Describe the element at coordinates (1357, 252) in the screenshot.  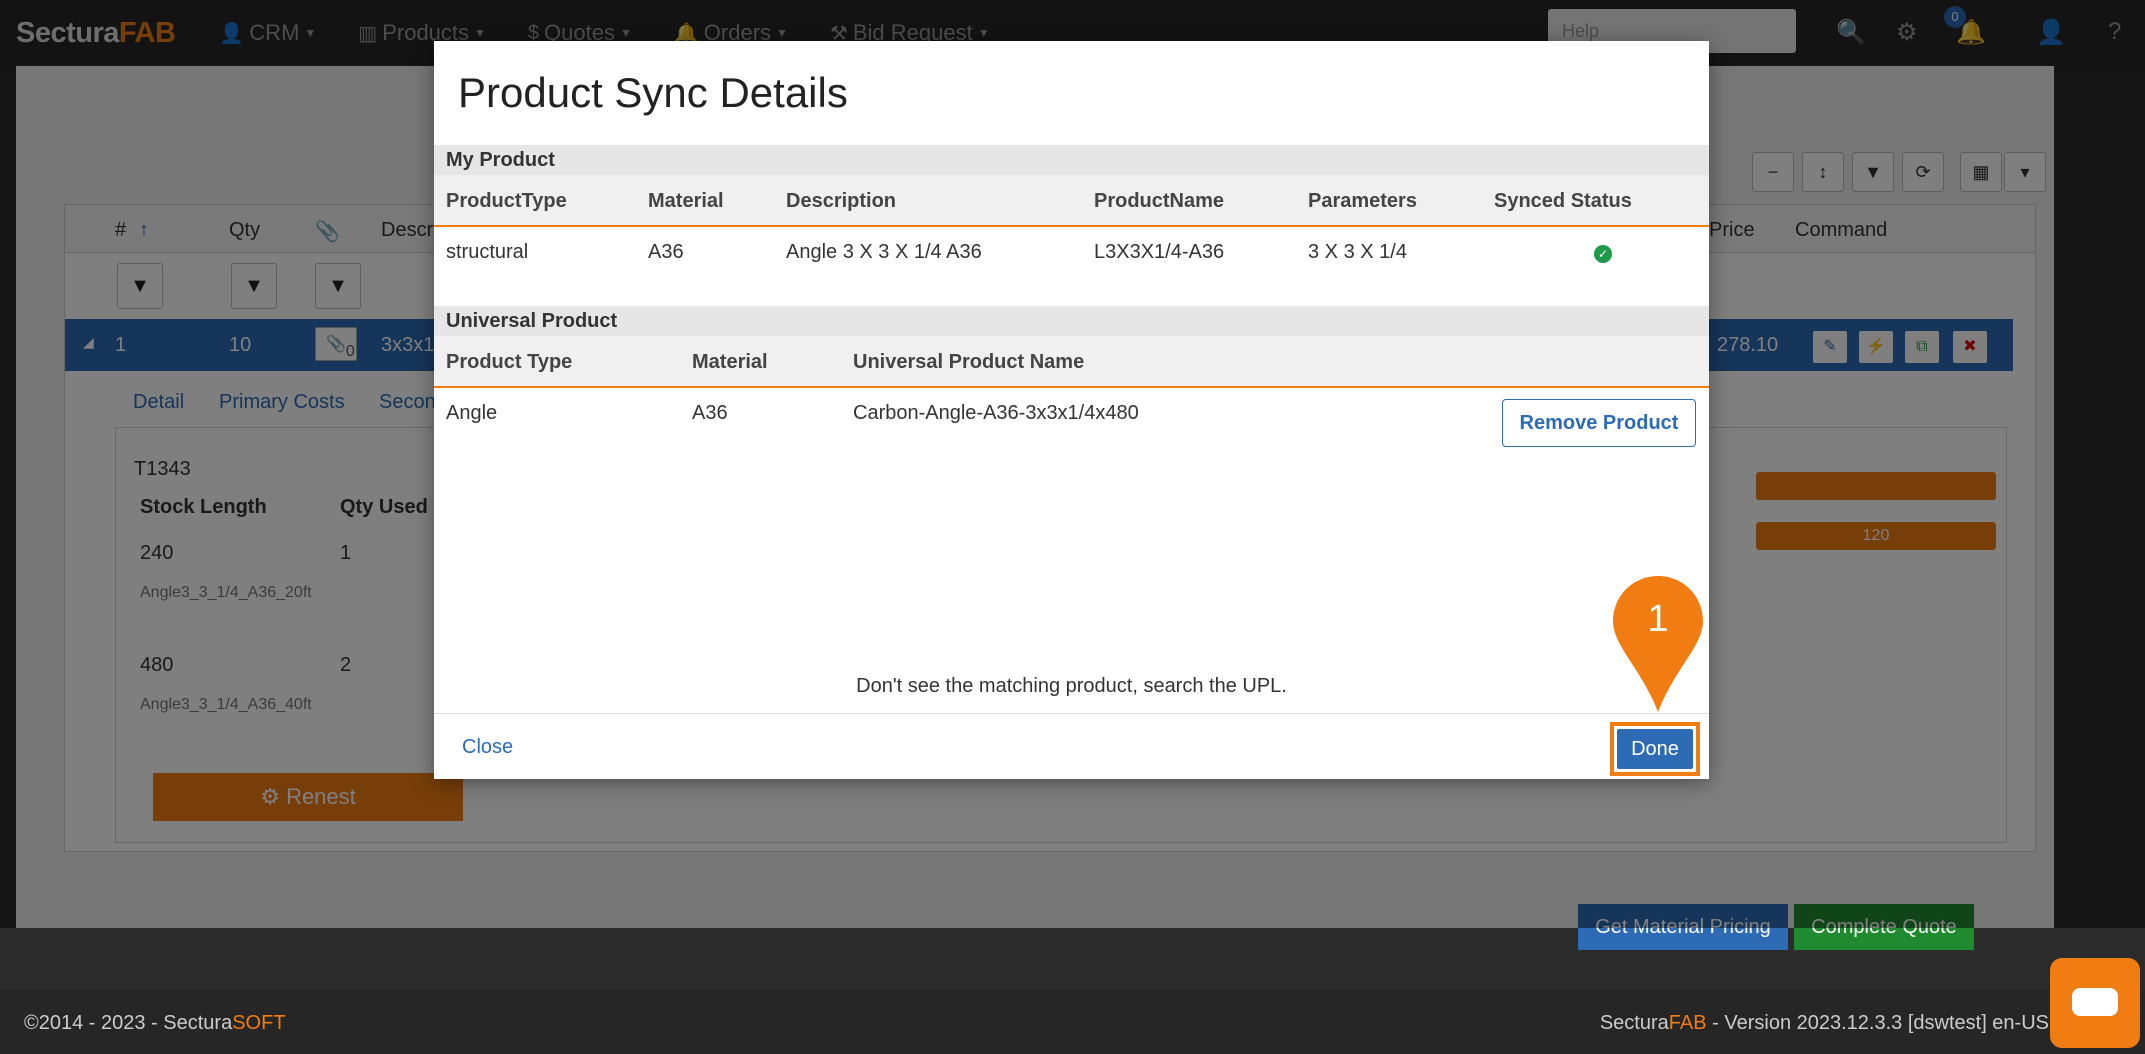
I see `parameters-value: 3 X 3 X 1/4` at that location.